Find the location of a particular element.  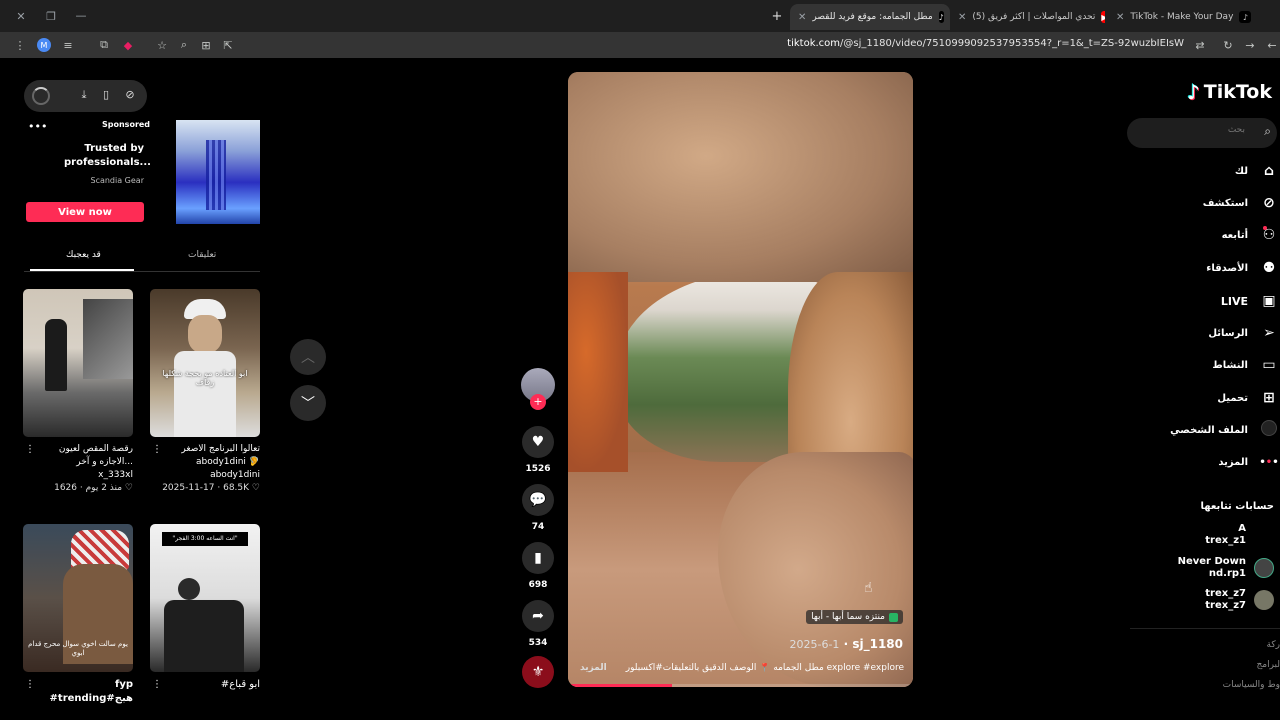

video-likes: 1626 is located at coordinates (66, 488).